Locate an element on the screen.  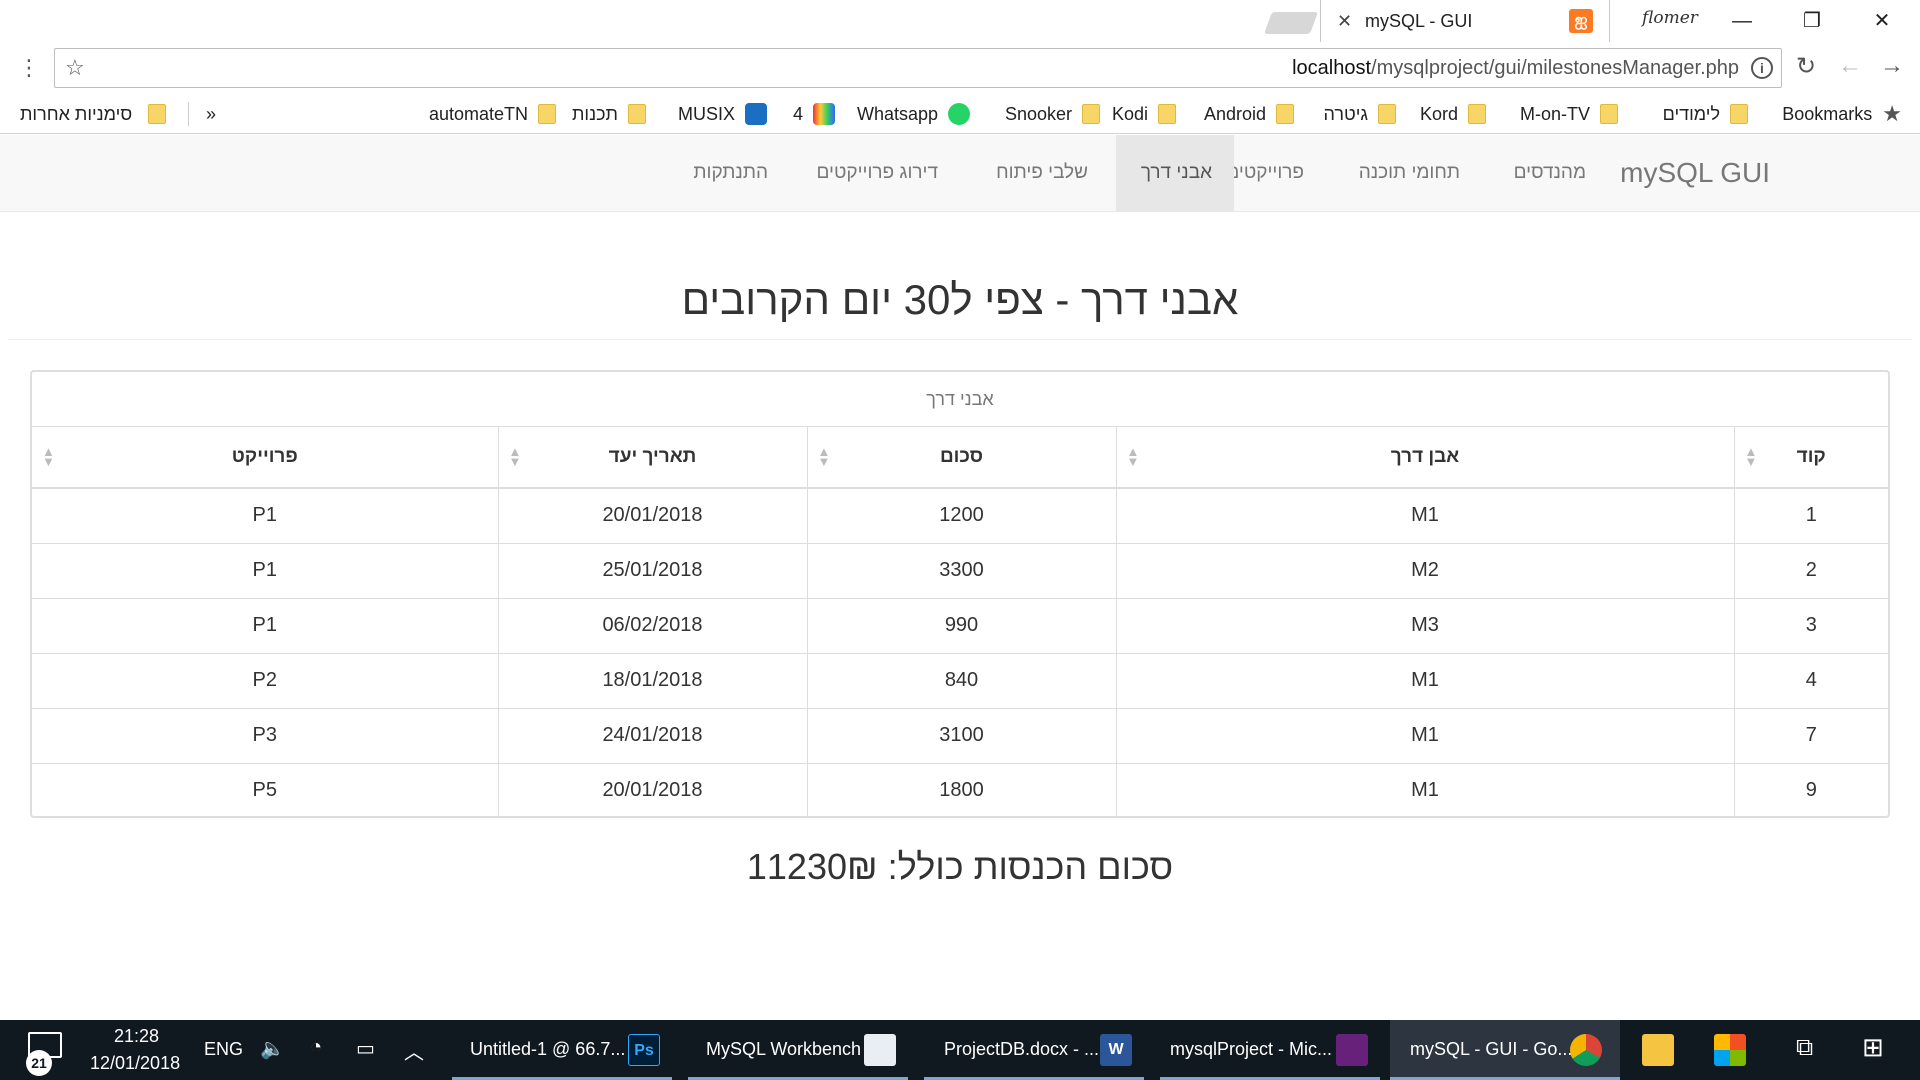
column-header-due-date: תאריך יעד ▲ ▼ is located at coordinates (652, 458).